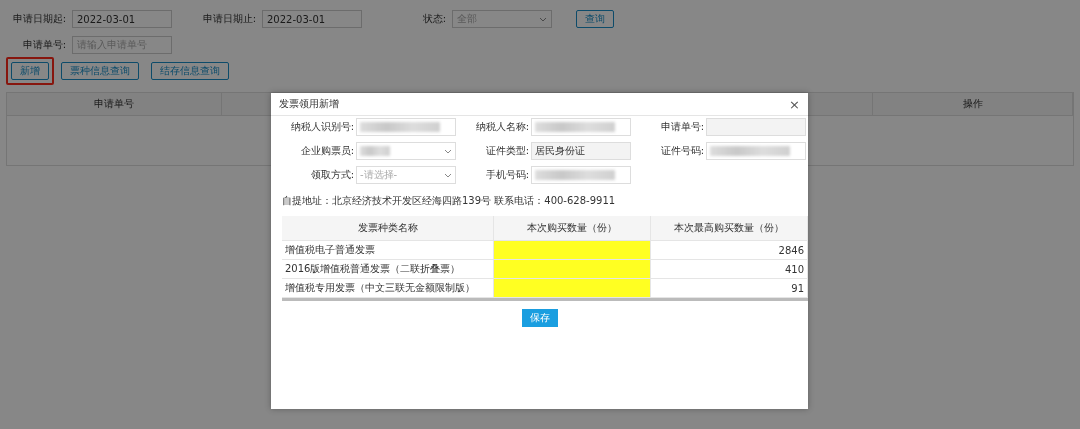 Image resolution: width=1080 pixels, height=429 pixels. I want to click on table-cell: 增值税电子普通发票, so click(330, 250).